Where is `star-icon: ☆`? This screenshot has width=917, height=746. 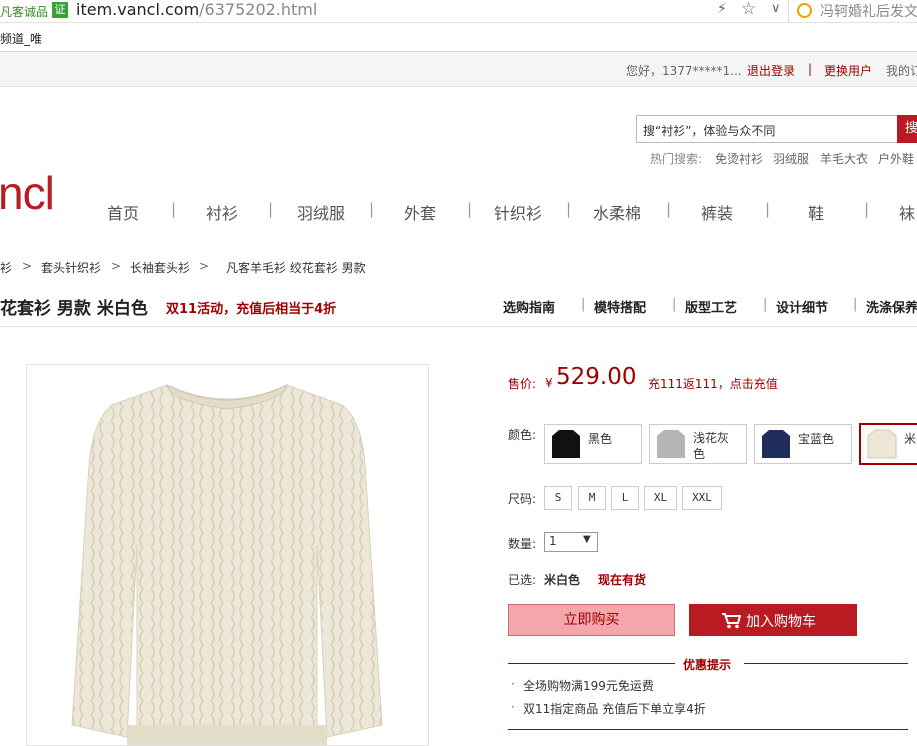 star-icon: ☆ is located at coordinates (748, 9).